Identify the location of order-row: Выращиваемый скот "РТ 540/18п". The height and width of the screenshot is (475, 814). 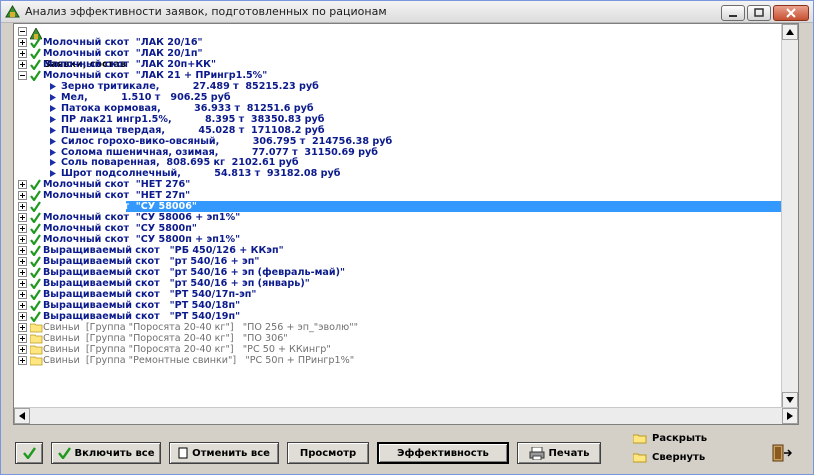
(397, 305).